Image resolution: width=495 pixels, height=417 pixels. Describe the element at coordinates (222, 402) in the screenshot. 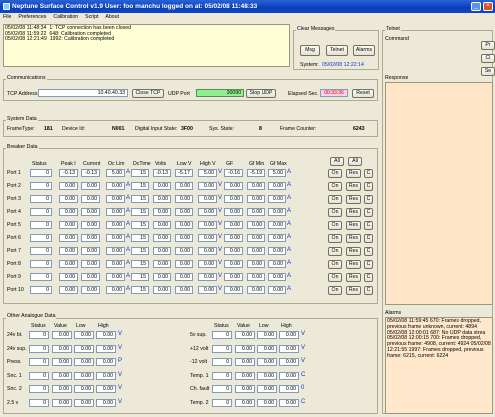

I see `analogue-status-field: 0` at that location.